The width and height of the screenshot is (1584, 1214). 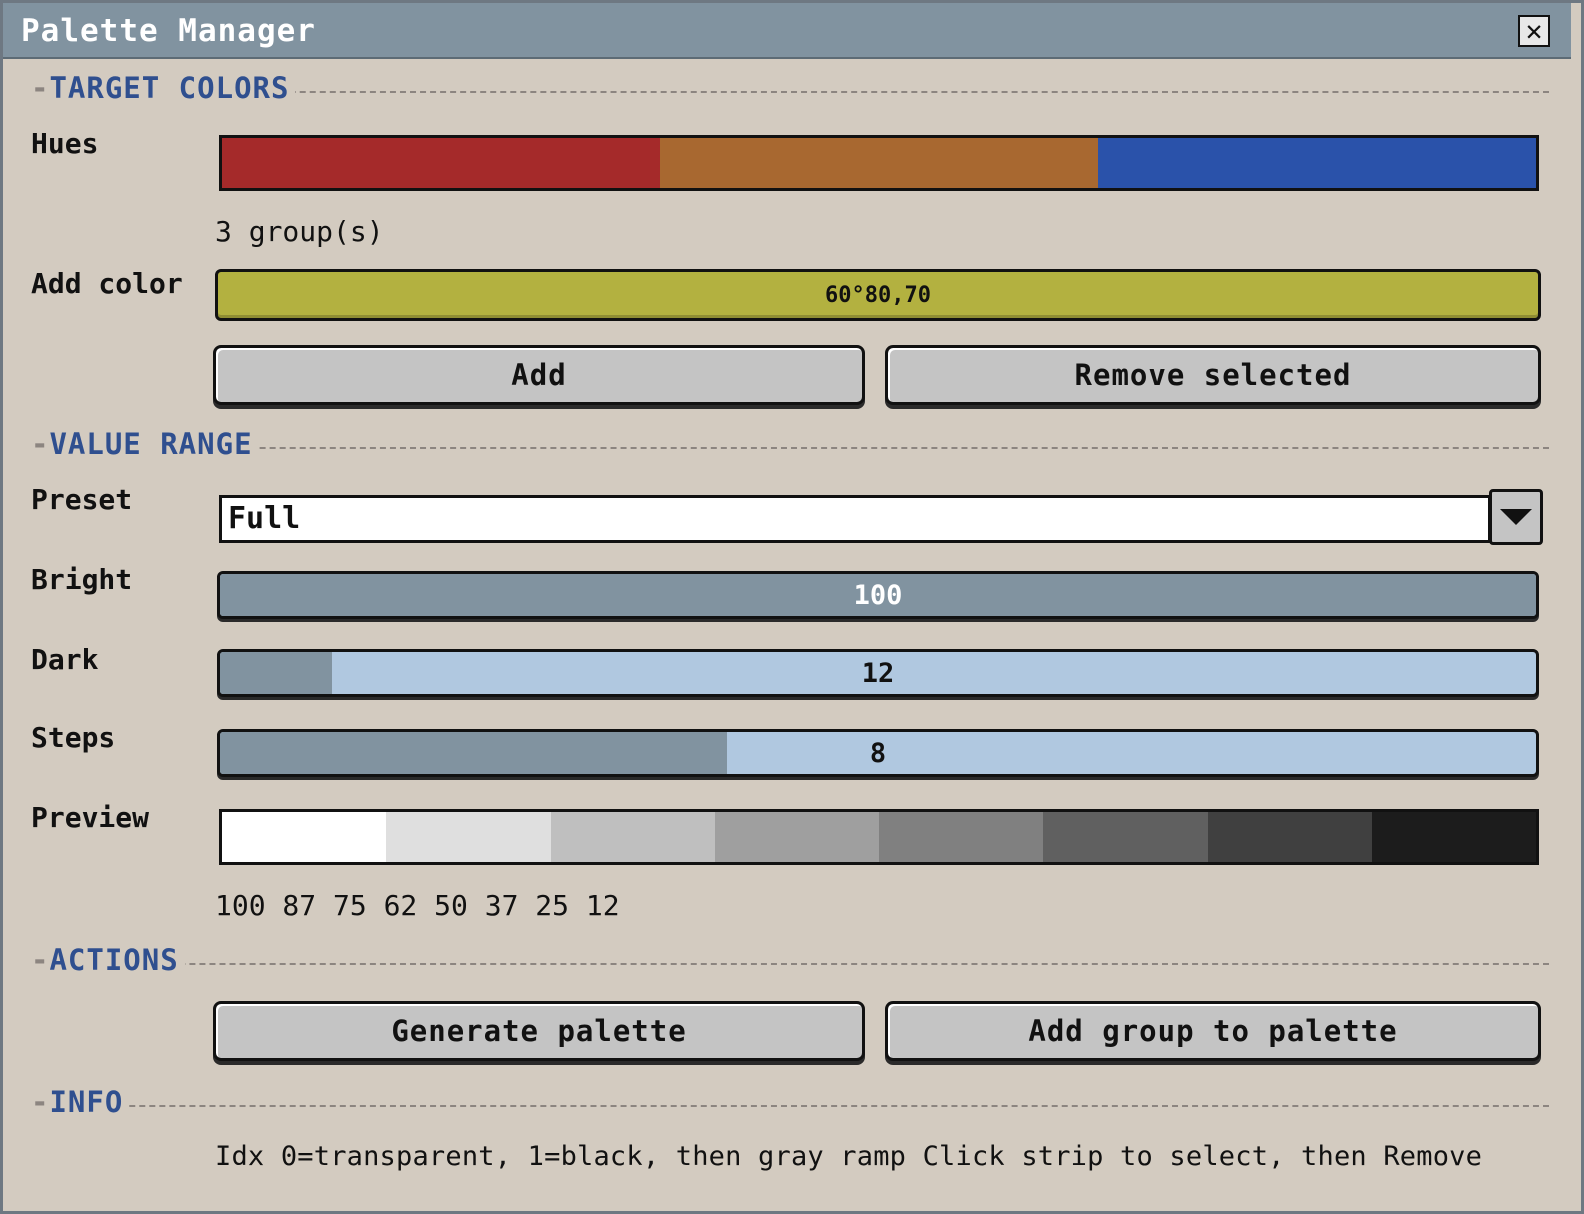 I want to click on title-bar: Palette Manager ✕, so click(x=787, y=31).